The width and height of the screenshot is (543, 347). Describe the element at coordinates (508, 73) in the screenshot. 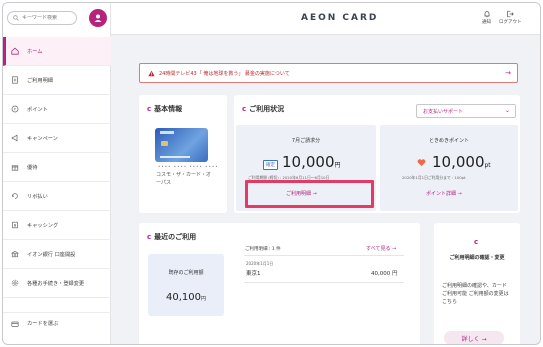

I see `alert-arrow-icon: →` at that location.